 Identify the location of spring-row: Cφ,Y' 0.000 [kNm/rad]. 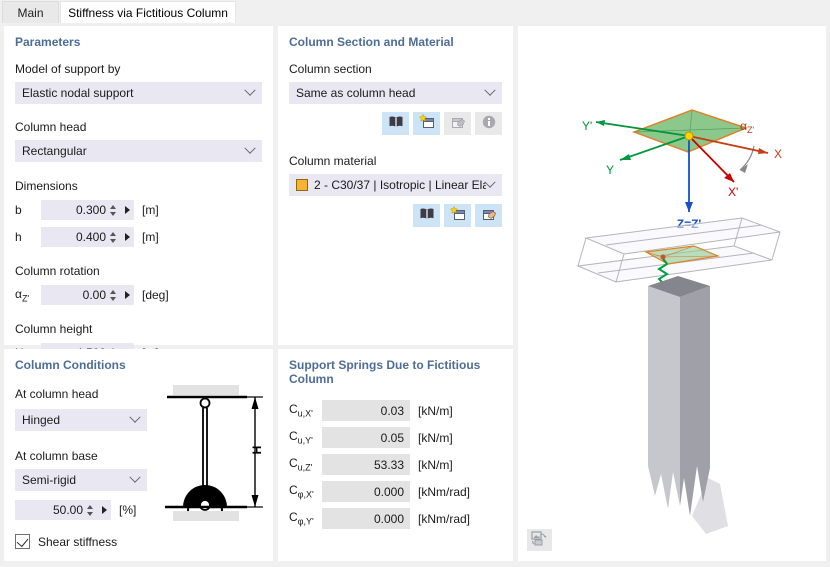
(395, 518).